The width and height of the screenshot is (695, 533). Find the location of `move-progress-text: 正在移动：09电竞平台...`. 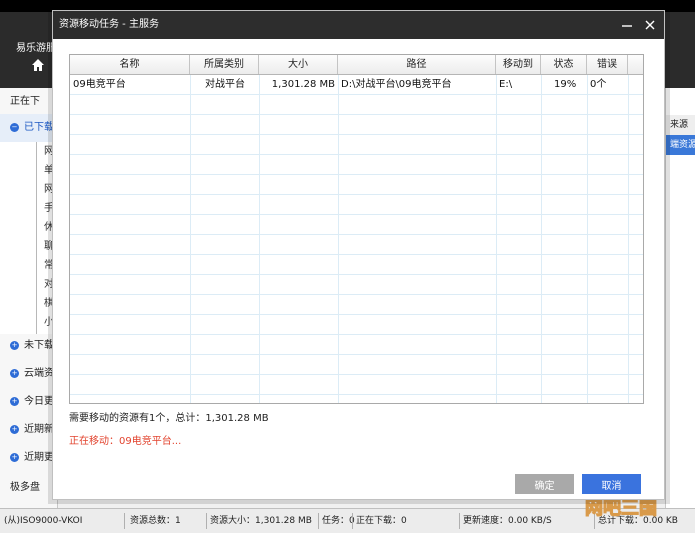

move-progress-text: 正在移动：09电竞平台... is located at coordinates (125, 441).